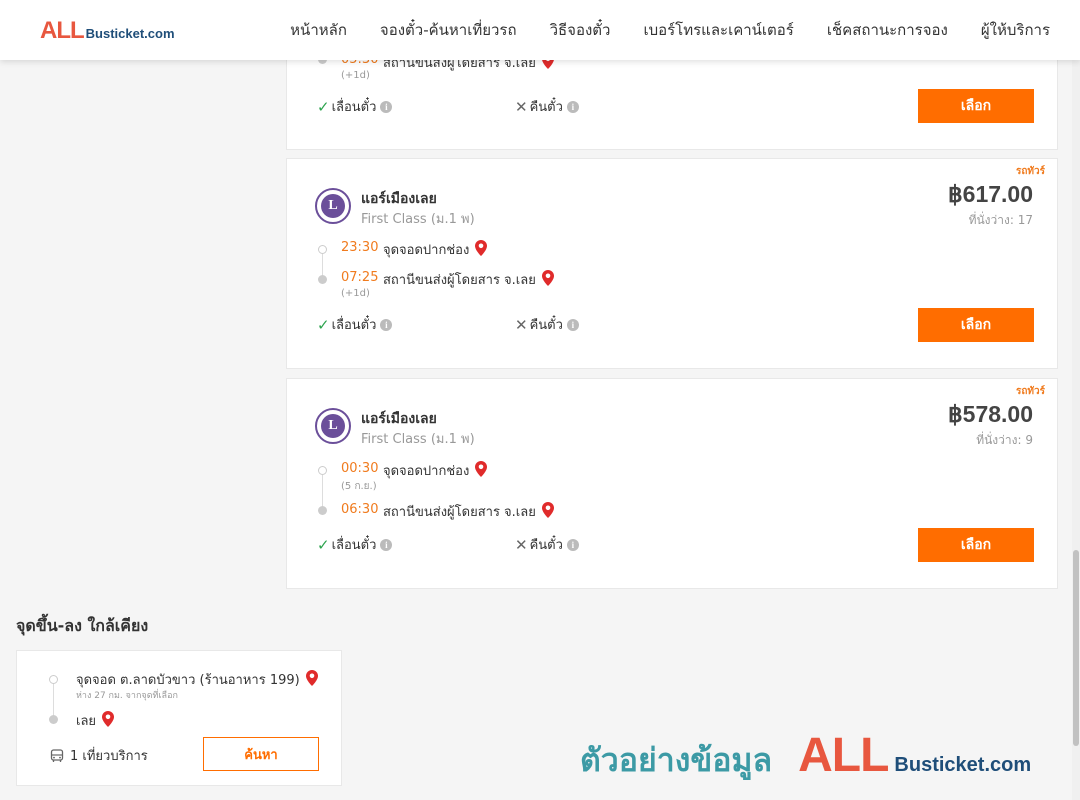 The height and width of the screenshot is (800, 1080). Describe the element at coordinates (130, 33) in the screenshot. I see `logo-rest: Busticket.com` at that location.